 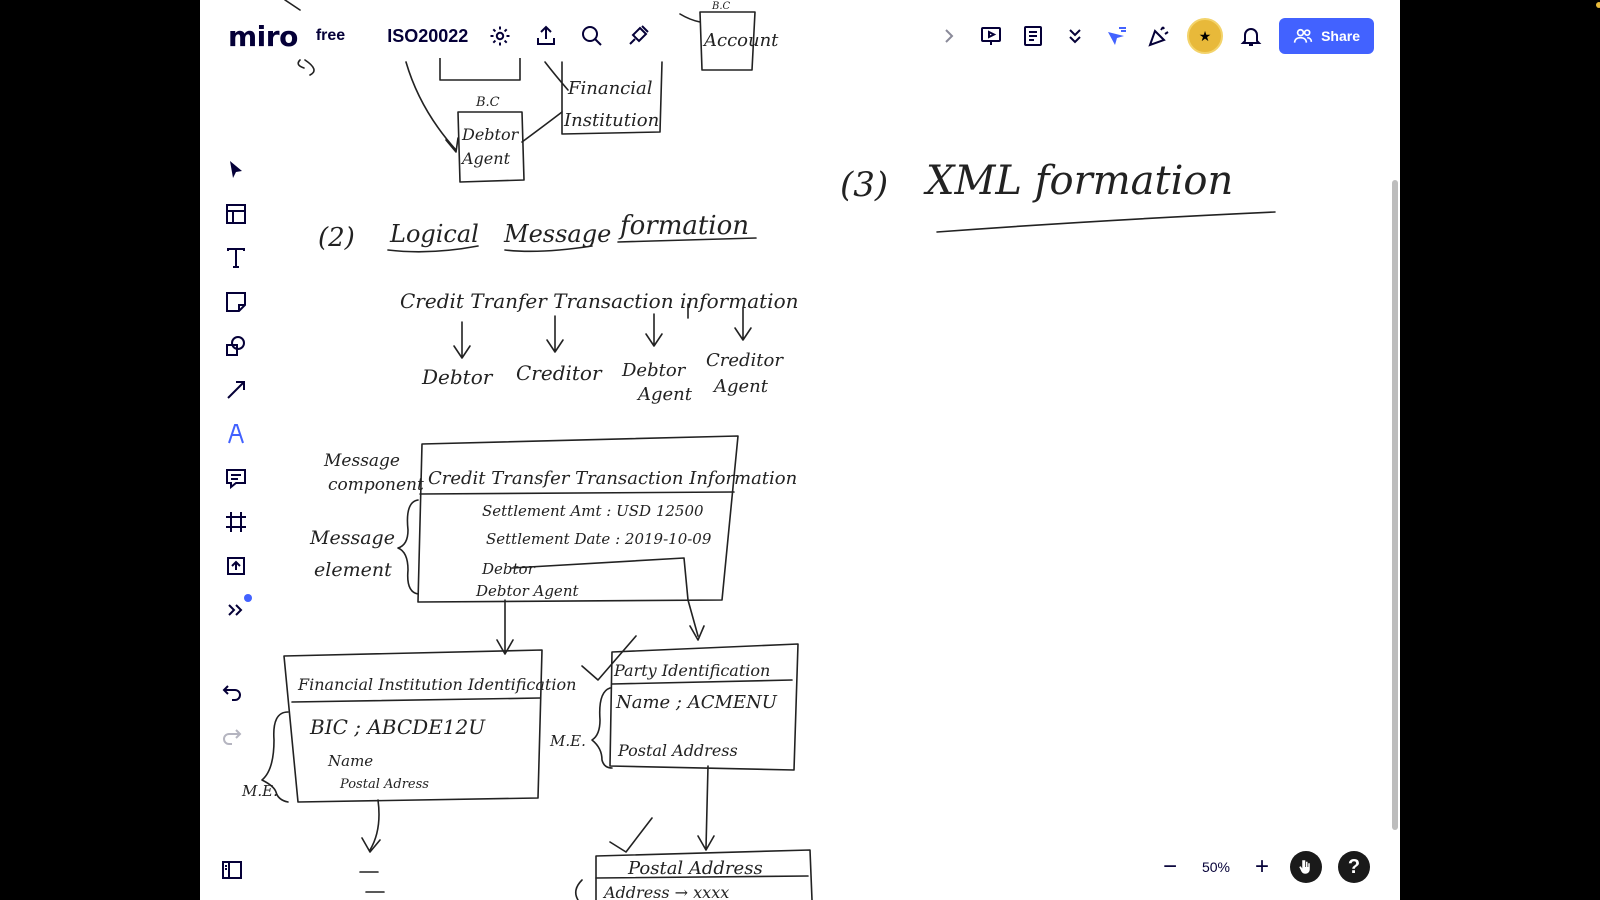 What do you see at coordinates (1251, 36) in the screenshot?
I see `notifications-bell-icon` at bounding box center [1251, 36].